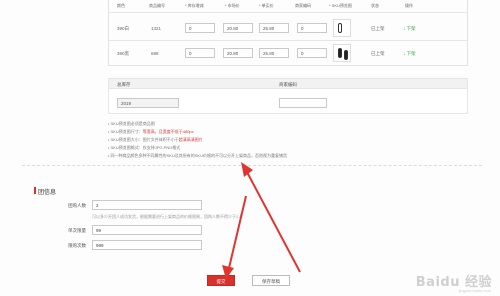  Describe the element at coordinates (131, 123) in the screenshot. I see `note-item: • SKU预览图必须是商品图` at that location.